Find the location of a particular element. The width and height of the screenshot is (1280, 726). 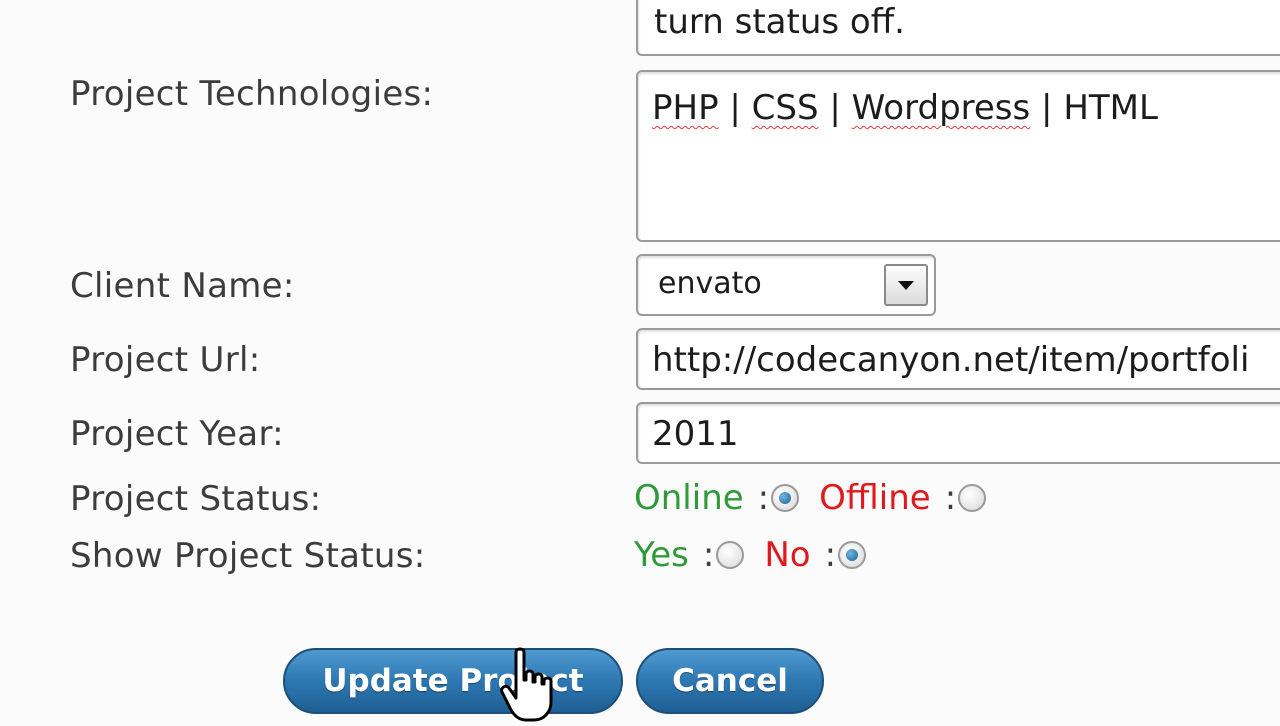

project-url-label: Project Url: is located at coordinates (165, 360).